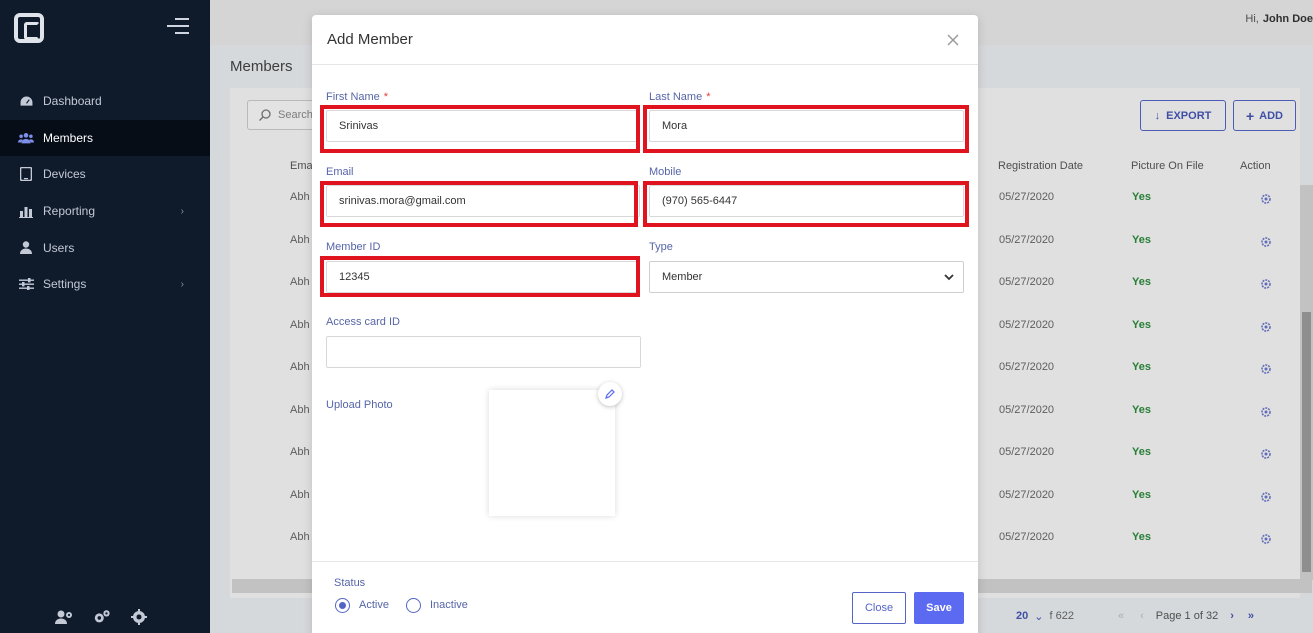 Image resolution: width=1313 pixels, height=633 pixels. What do you see at coordinates (26, 174) in the screenshot?
I see `tablet-icon` at bounding box center [26, 174].